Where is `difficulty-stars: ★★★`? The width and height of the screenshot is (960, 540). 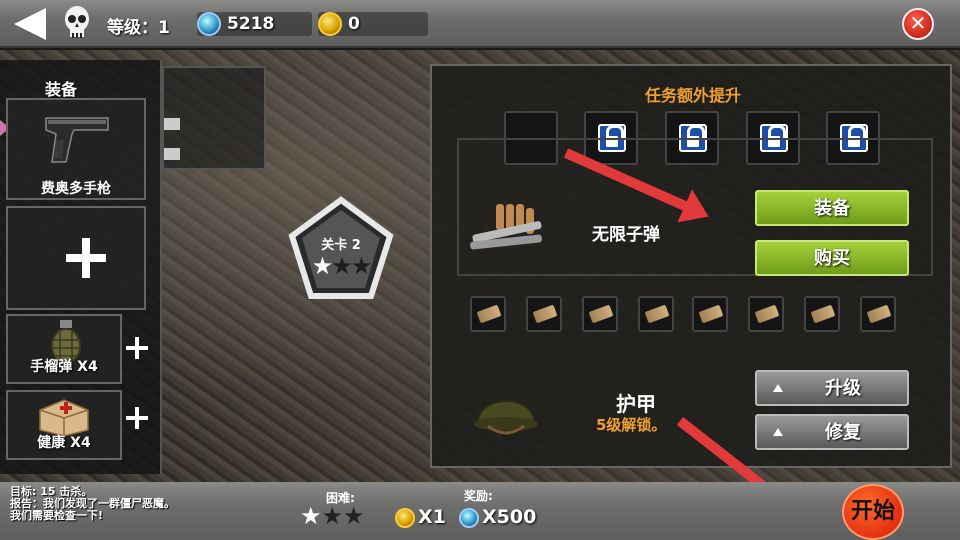
difficulty-stars: ★★★ is located at coordinates (332, 516).